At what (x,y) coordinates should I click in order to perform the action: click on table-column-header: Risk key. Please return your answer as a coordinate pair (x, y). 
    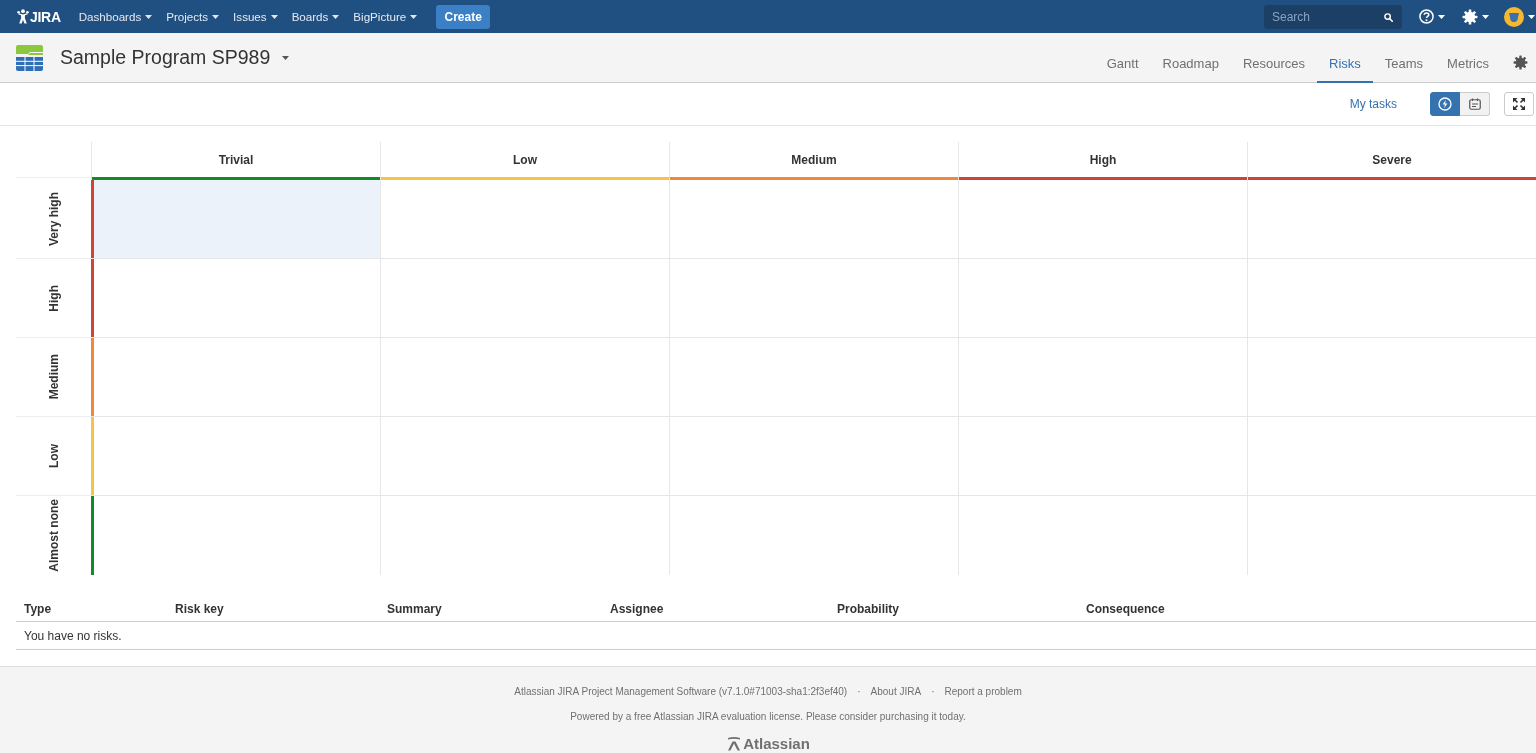
    Looking at the image, I should click on (199, 608).